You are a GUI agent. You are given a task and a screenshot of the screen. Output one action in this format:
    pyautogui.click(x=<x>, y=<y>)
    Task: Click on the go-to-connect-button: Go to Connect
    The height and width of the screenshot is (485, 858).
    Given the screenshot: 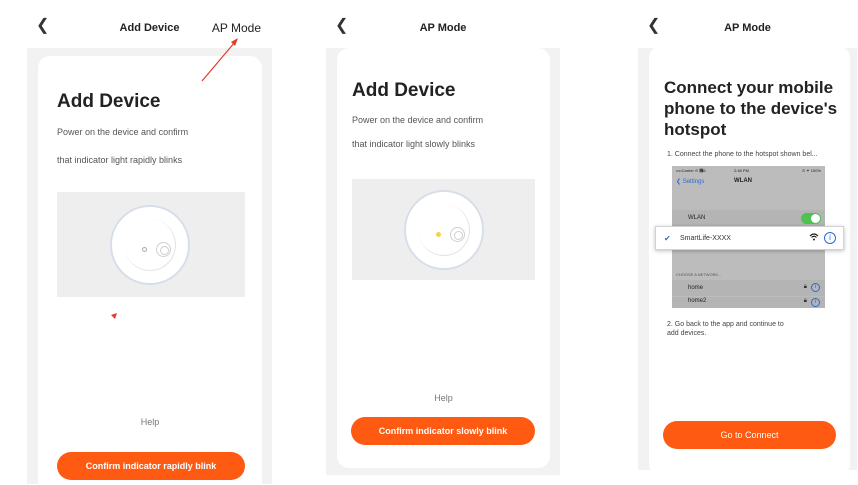 What is the action you would take?
    pyautogui.click(x=749, y=435)
    